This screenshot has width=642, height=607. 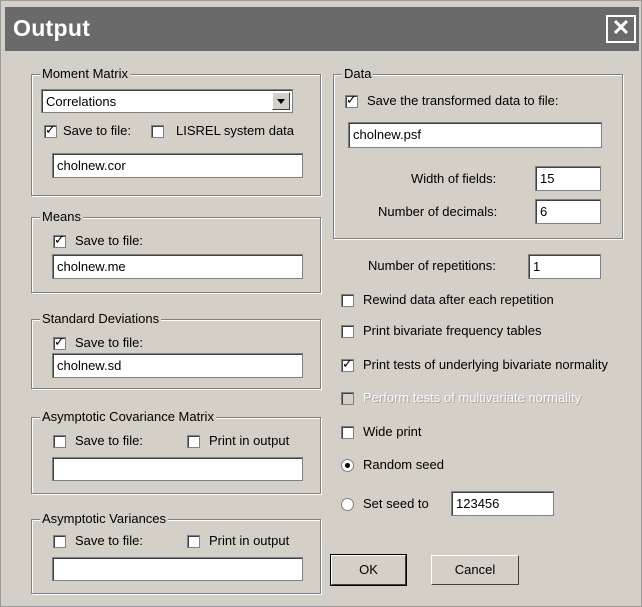 I want to click on data-save-checkbox, so click(x=351, y=100).